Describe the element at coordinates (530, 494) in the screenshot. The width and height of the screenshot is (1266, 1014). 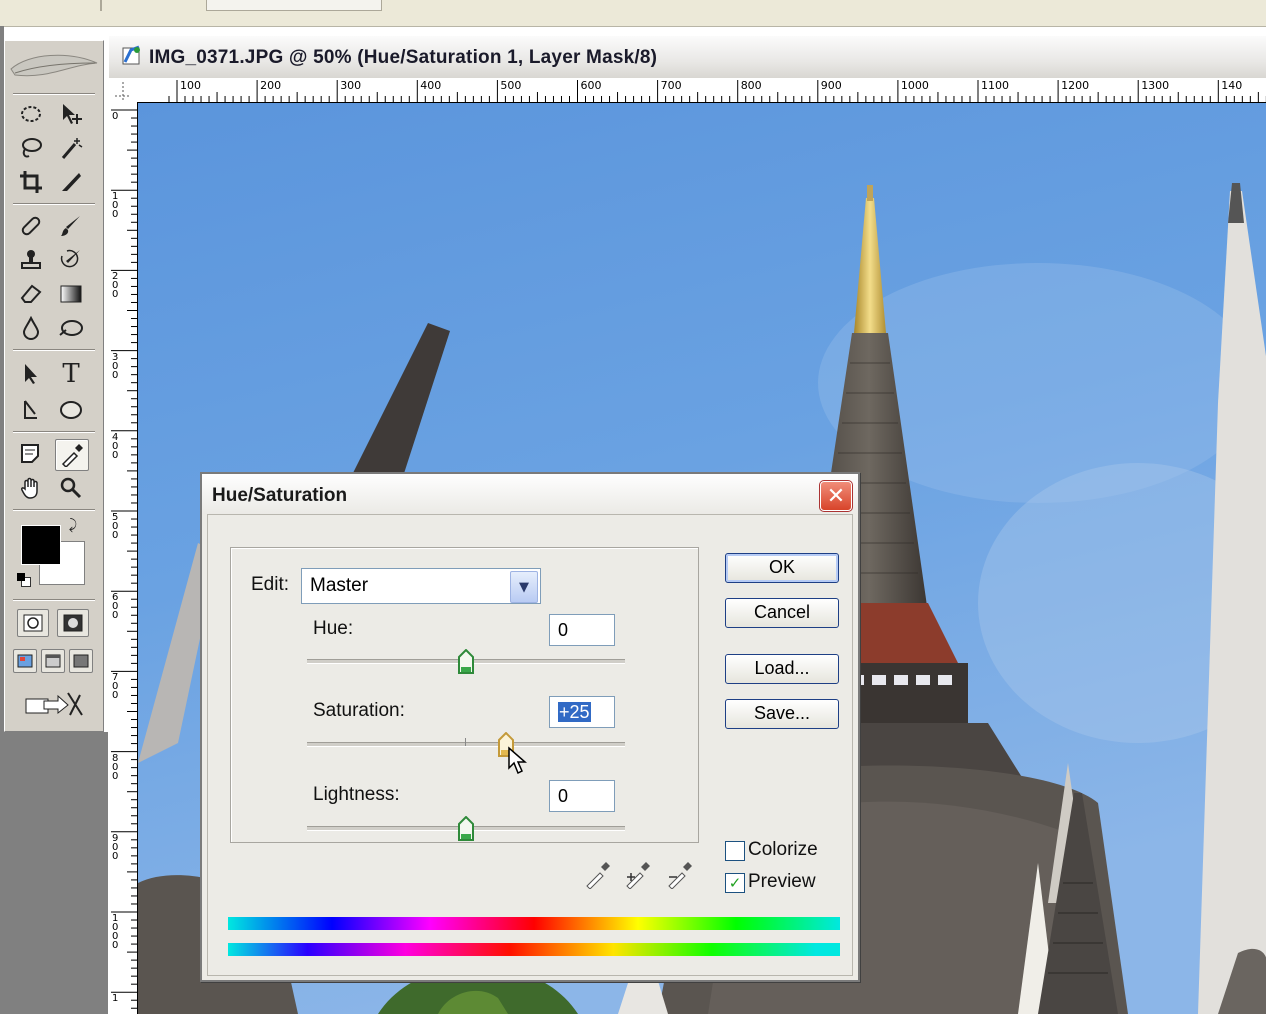
I see `dialog-title-bar: Hue/Saturation ✕` at that location.